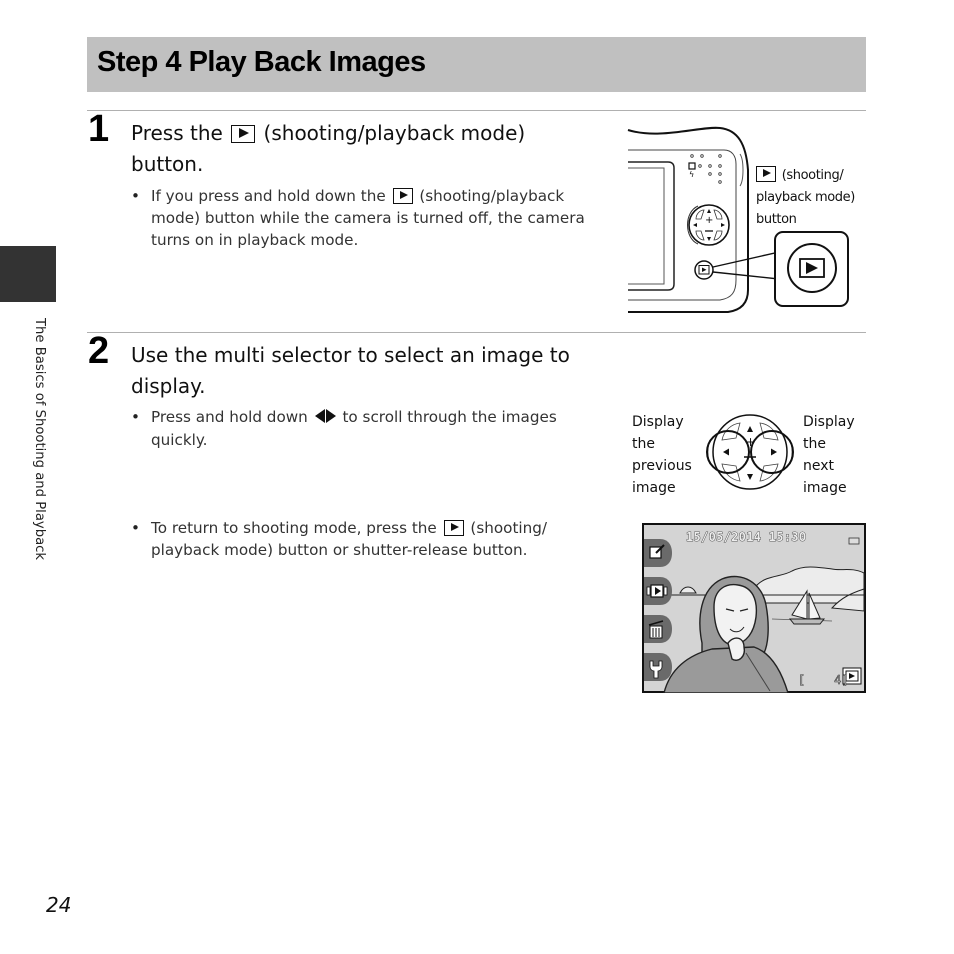 The width and height of the screenshot is (954, 954). I want to click on next-image-label: Display the next image, so click(829, 455).